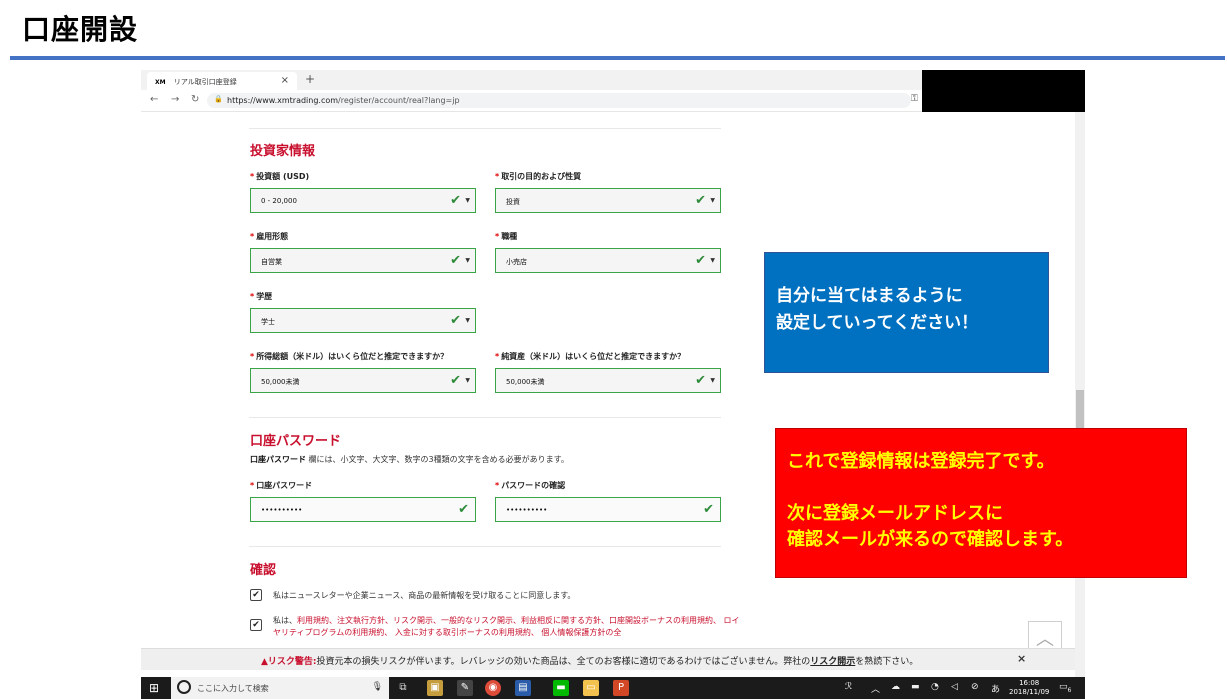 This screenshot has width=1227, height=699. What do you see at coordinates (218, 99) in the screenshot?
I see `lock-icon: 🔒` at bounding box center [218, 99].